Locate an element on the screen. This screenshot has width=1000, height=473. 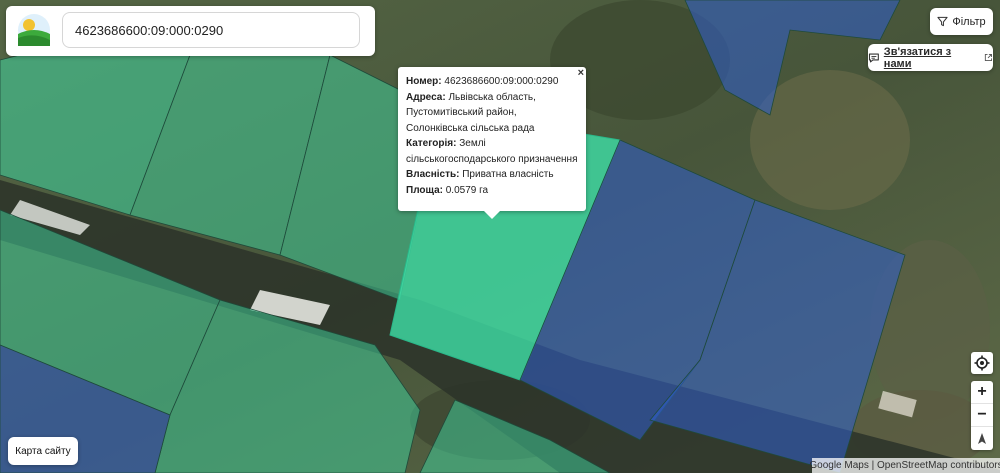
search-input is located at coordinates (211, 30).